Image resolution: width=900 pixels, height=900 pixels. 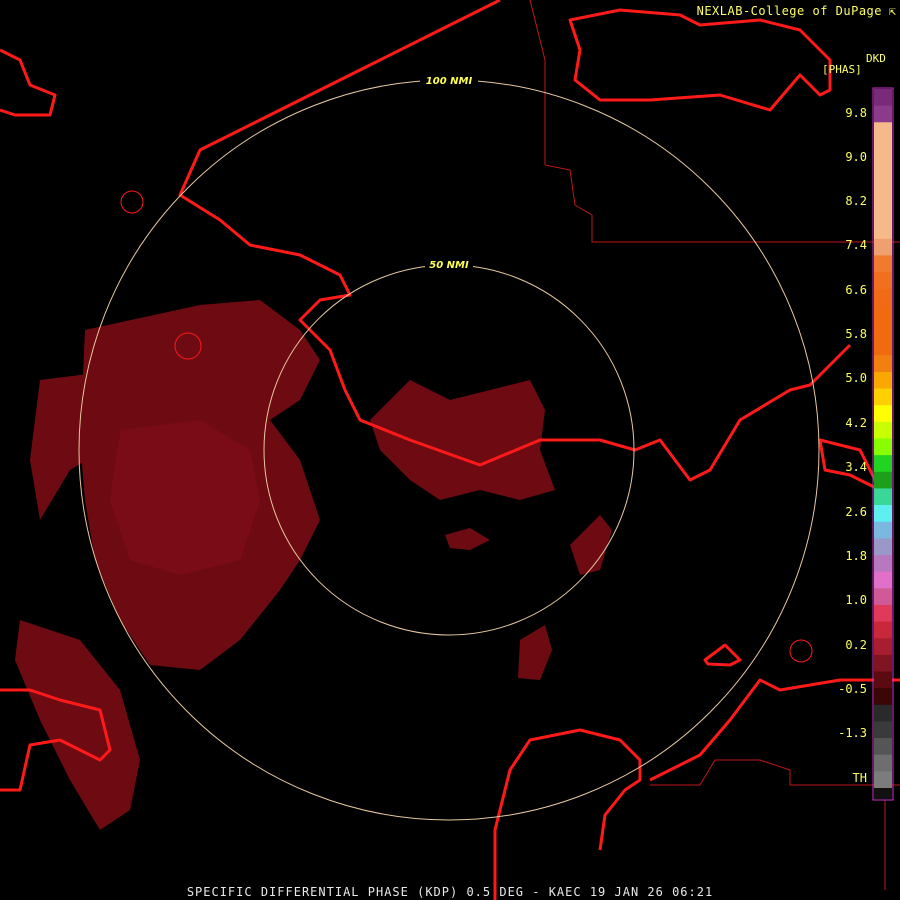 I want to click on coast-south-bay, so click(x=567, y=814).